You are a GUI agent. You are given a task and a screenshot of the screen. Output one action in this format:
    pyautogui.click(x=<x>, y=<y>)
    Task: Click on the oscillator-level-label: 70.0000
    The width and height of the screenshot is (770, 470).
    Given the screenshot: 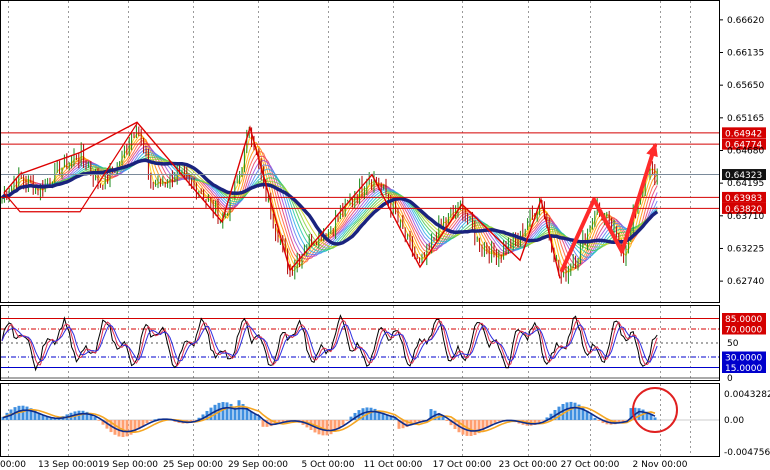 What is the action you would take?
    pyautogui.click(x=743, y=331)
    